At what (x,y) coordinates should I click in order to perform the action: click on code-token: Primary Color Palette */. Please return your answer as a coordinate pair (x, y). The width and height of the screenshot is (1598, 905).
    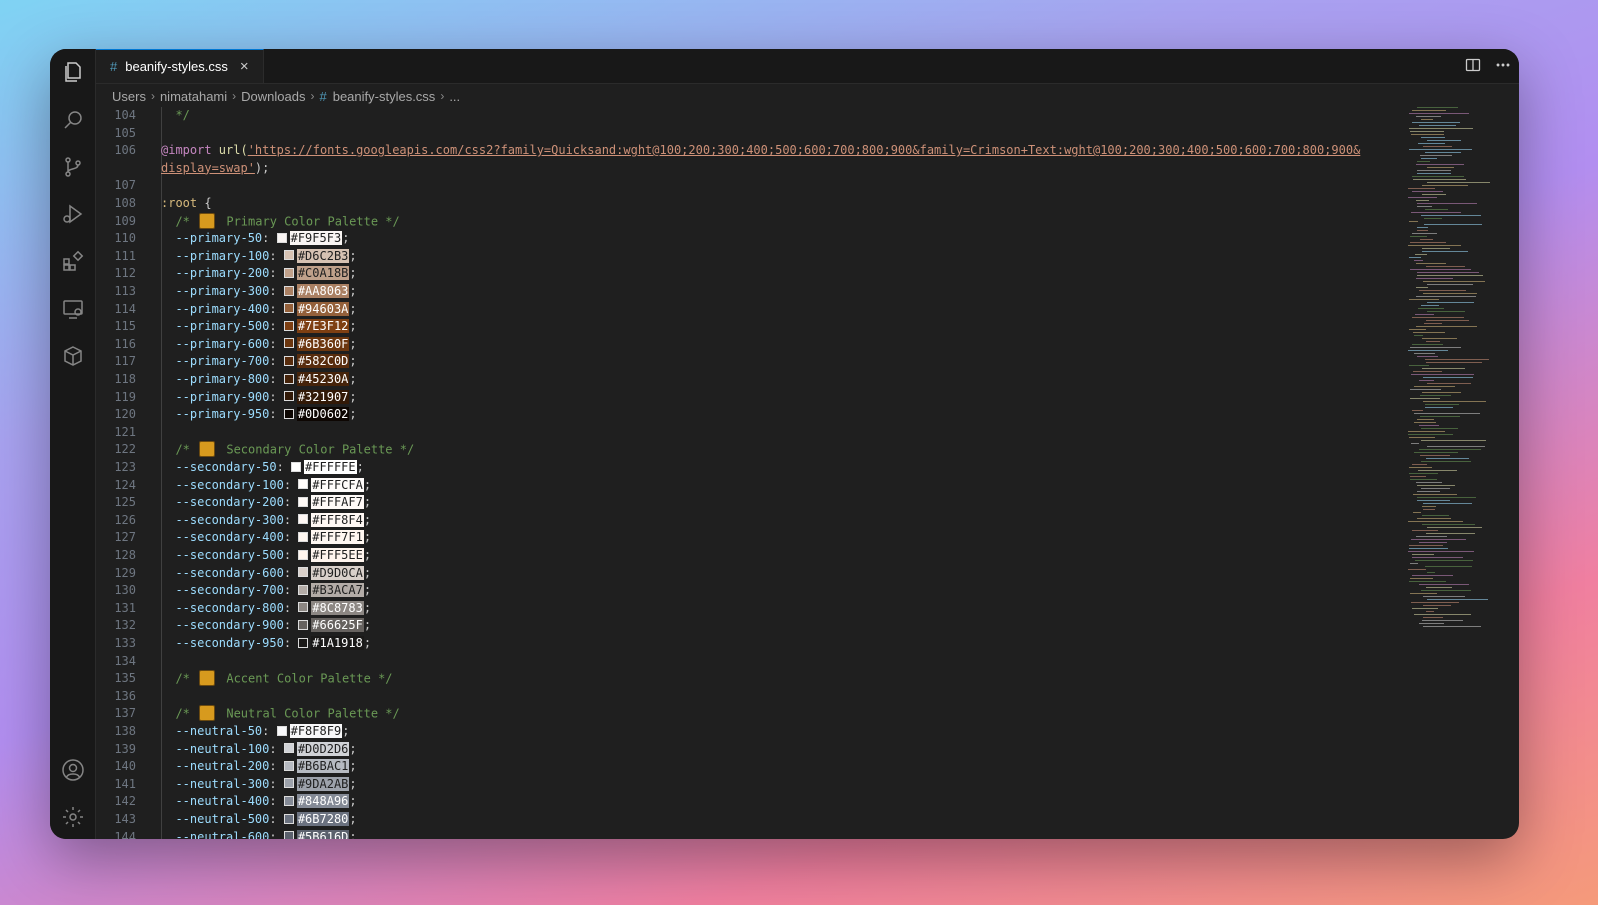
    Looking at the image, I should click on (309, 221).